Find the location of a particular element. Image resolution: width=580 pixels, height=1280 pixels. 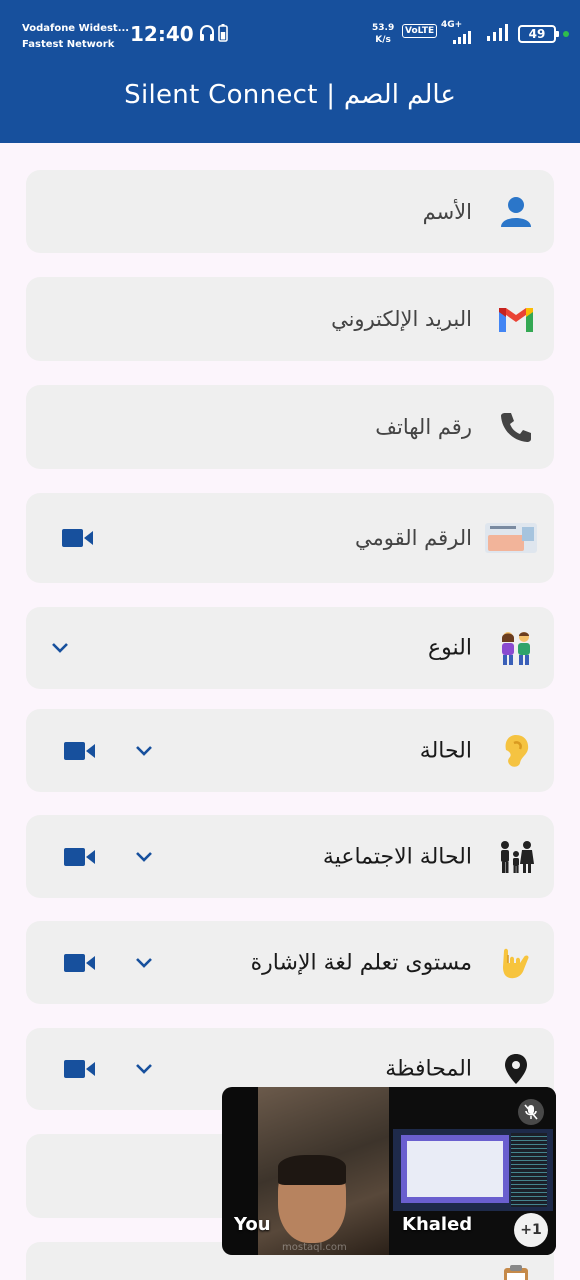

hearing-status-label: الحالة is located at coordinates (445, 750).